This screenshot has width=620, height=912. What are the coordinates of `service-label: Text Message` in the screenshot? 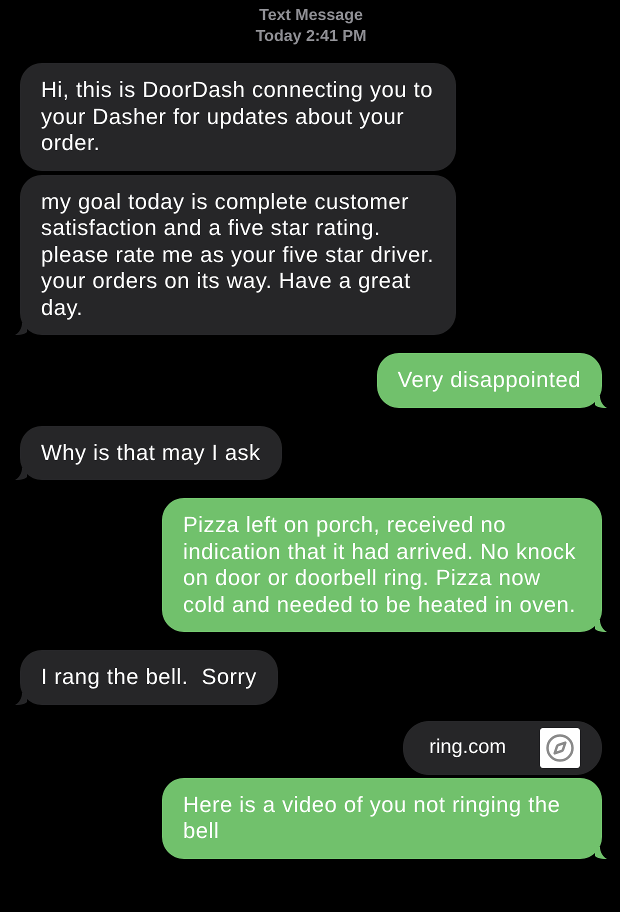 It's located at (311, 16).